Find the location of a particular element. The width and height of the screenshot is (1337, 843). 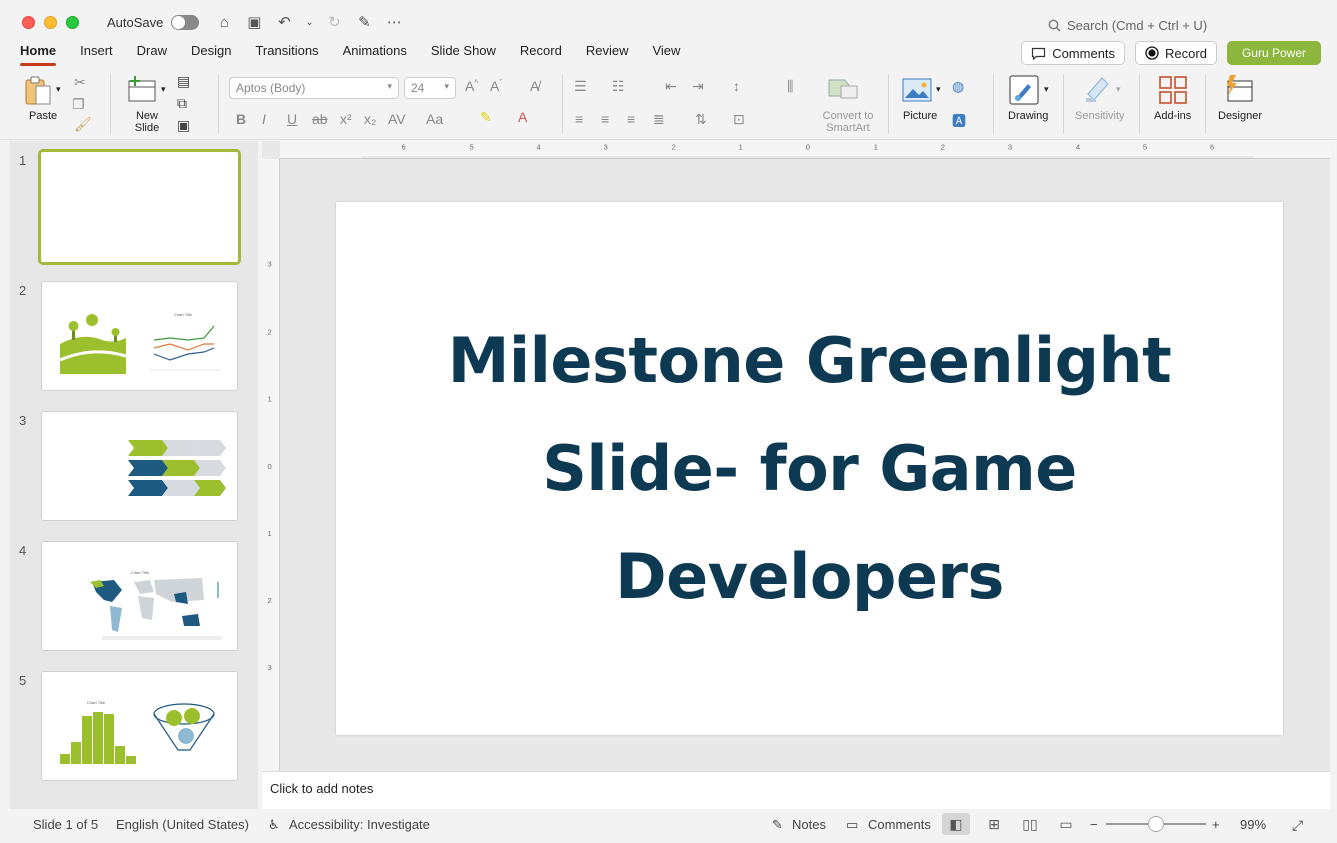

slide-sorter-button: ⊞ is located at coordinates (994, 824).